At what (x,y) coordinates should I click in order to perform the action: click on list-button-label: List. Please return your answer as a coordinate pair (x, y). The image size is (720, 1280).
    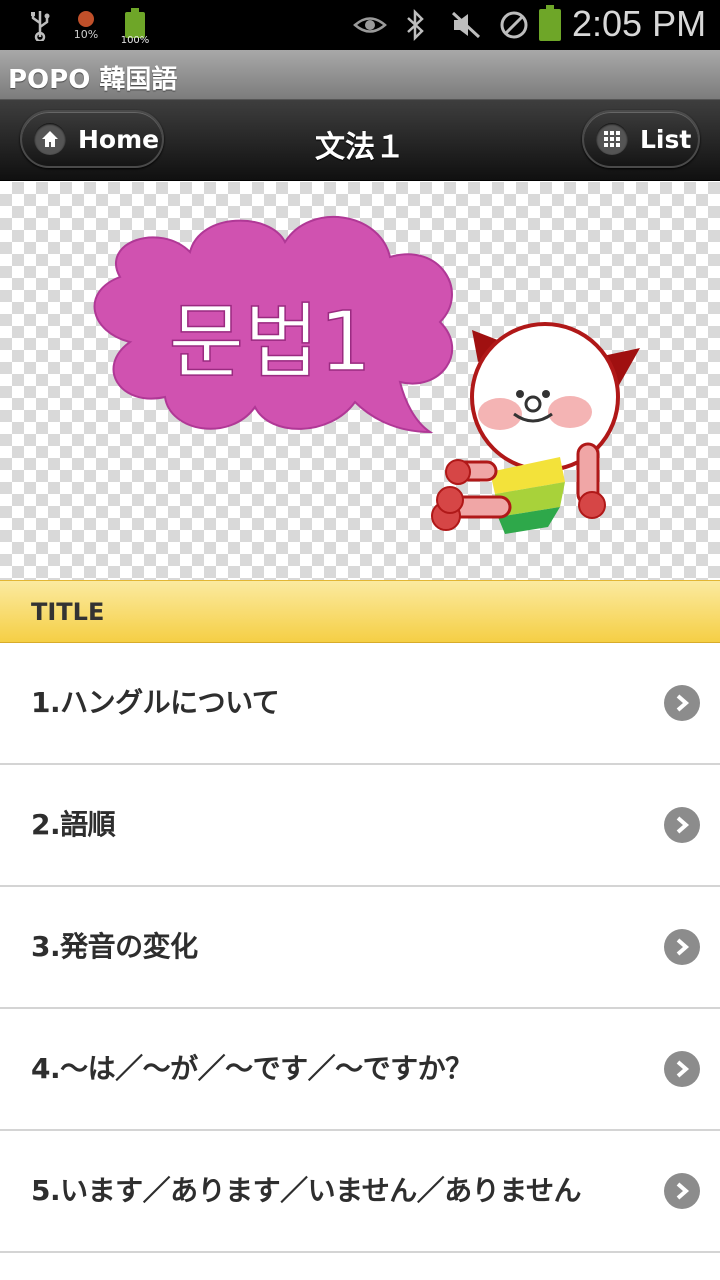
    Looking at the image, I should click on (666, 139).